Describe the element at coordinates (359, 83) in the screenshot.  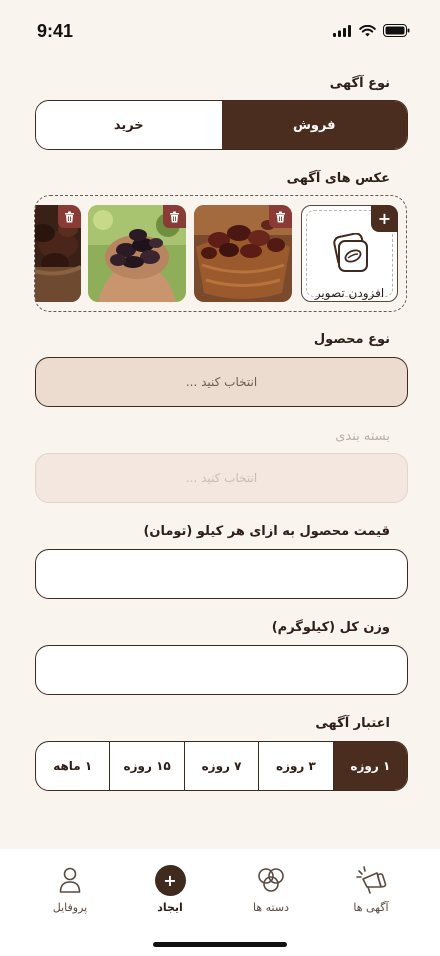
I see `ad-type-label: نوع آگهی` at that location.